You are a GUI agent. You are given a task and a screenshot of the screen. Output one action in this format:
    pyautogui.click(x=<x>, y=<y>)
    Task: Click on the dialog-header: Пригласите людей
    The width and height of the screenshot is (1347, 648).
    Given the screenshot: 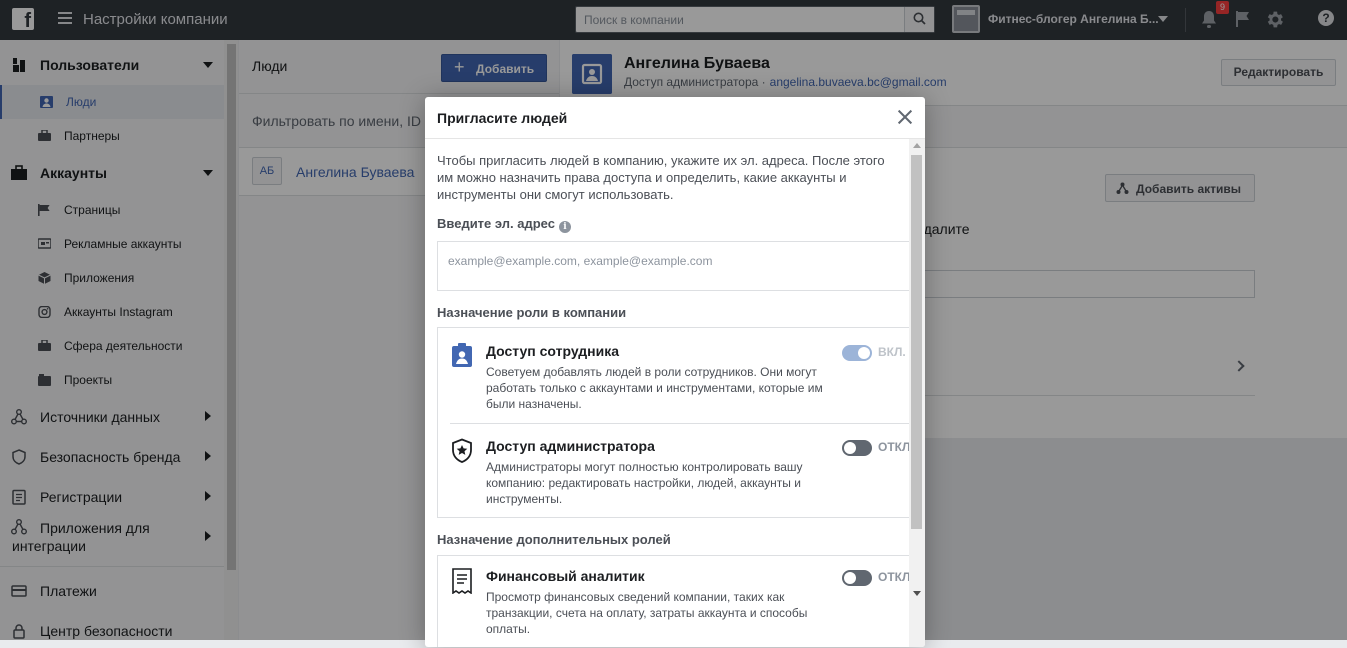 What is the action you would take?
    pyautogui.click(x=675, y=118)
    